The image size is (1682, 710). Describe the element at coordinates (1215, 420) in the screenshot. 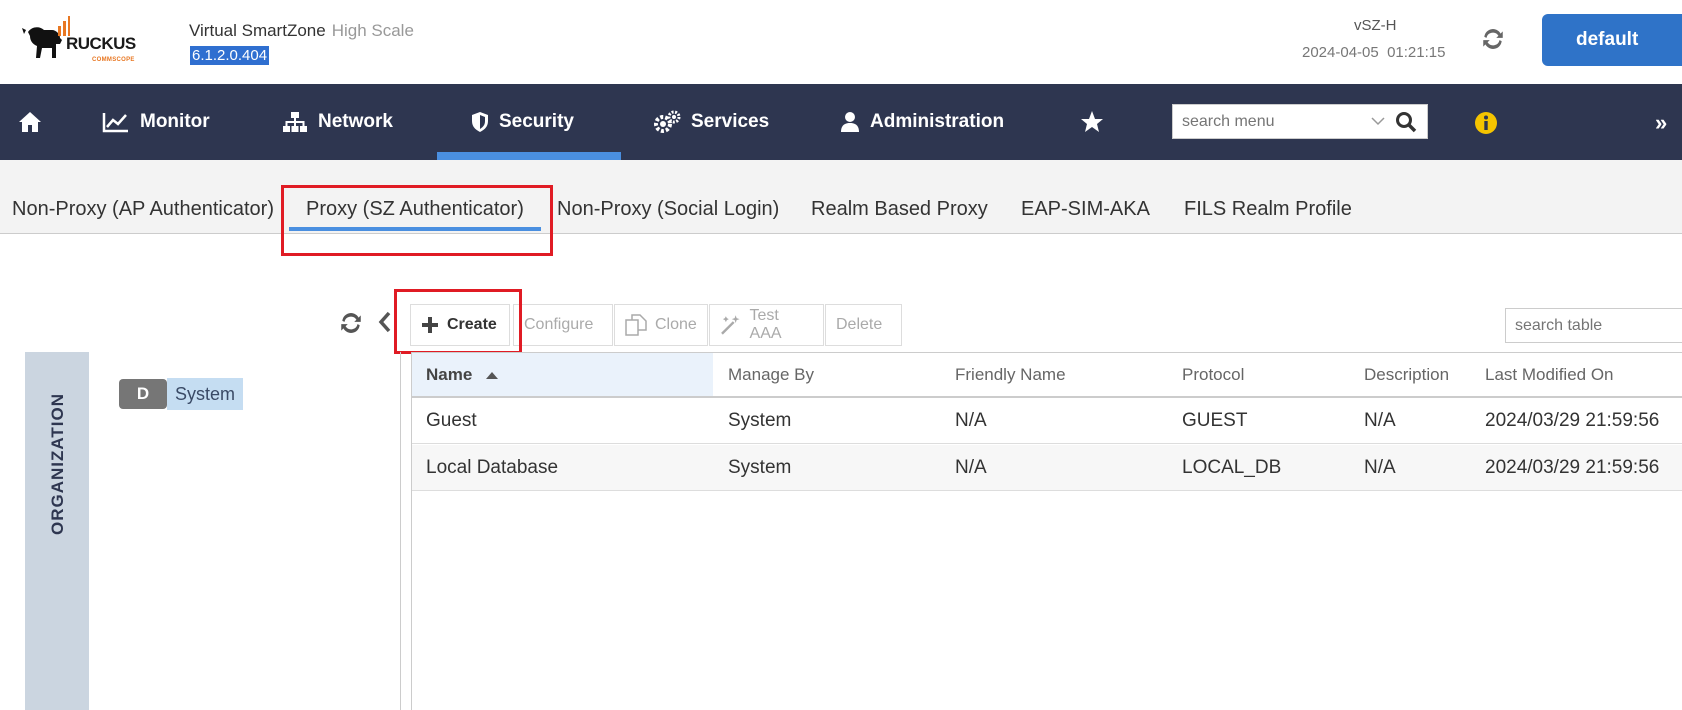

I see `cell-protocol: GUEST` at that location.